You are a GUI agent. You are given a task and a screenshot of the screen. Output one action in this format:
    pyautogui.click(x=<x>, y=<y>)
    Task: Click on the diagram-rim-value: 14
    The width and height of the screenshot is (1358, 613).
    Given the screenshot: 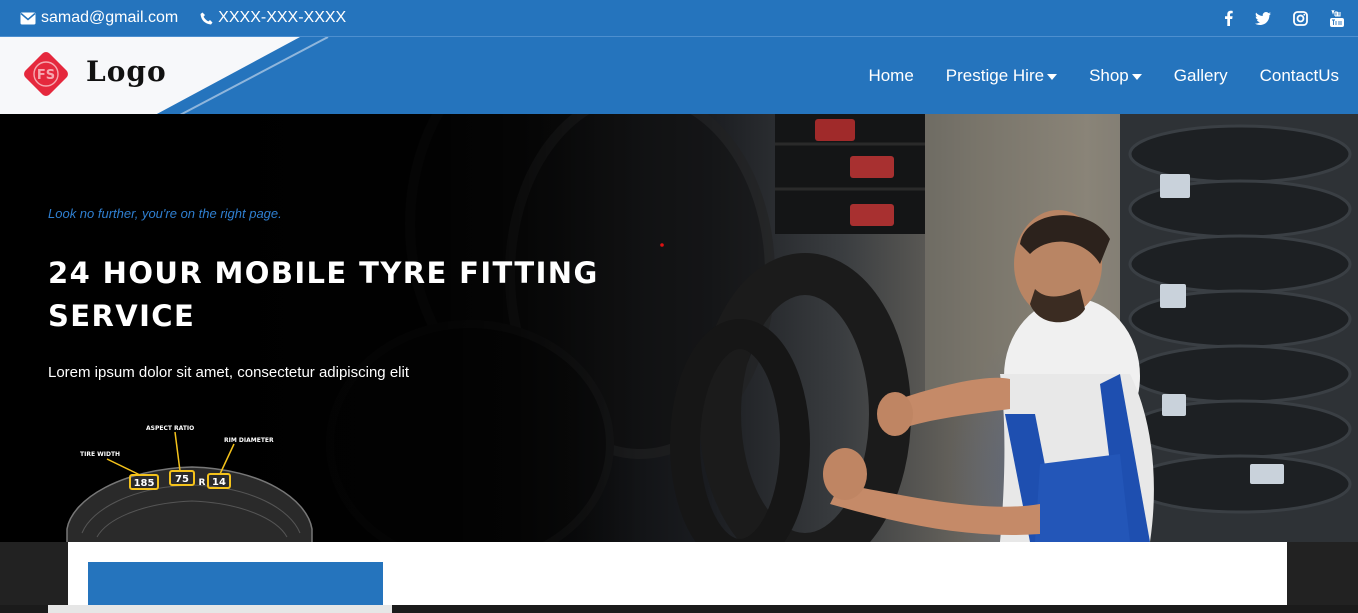 What is the action you would take?
    pyautogui.click(x=219, y=482)
    